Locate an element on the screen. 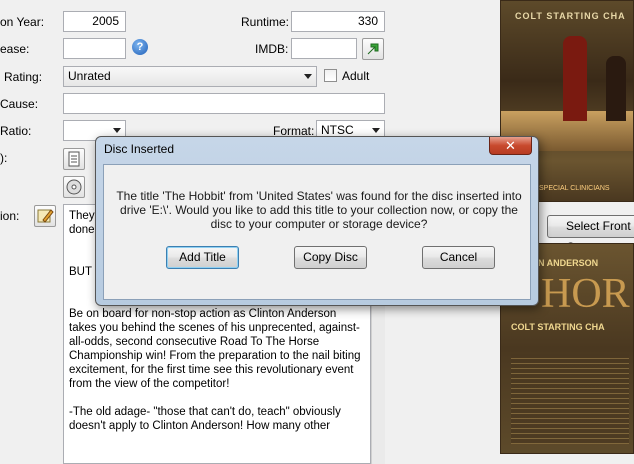 The image size is (634, 464). runtime-label: Runtime: is located at coordinates (265, 22).